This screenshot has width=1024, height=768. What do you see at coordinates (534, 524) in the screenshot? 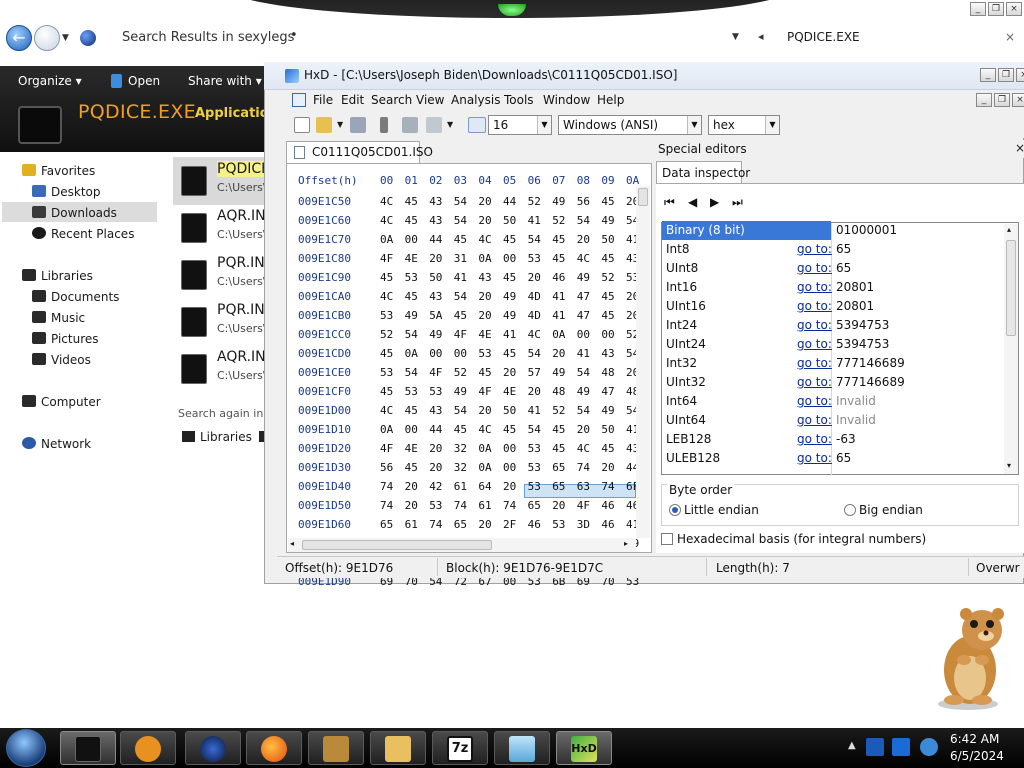
I see `hex-byte: 46` at bounding box center [534, 524].